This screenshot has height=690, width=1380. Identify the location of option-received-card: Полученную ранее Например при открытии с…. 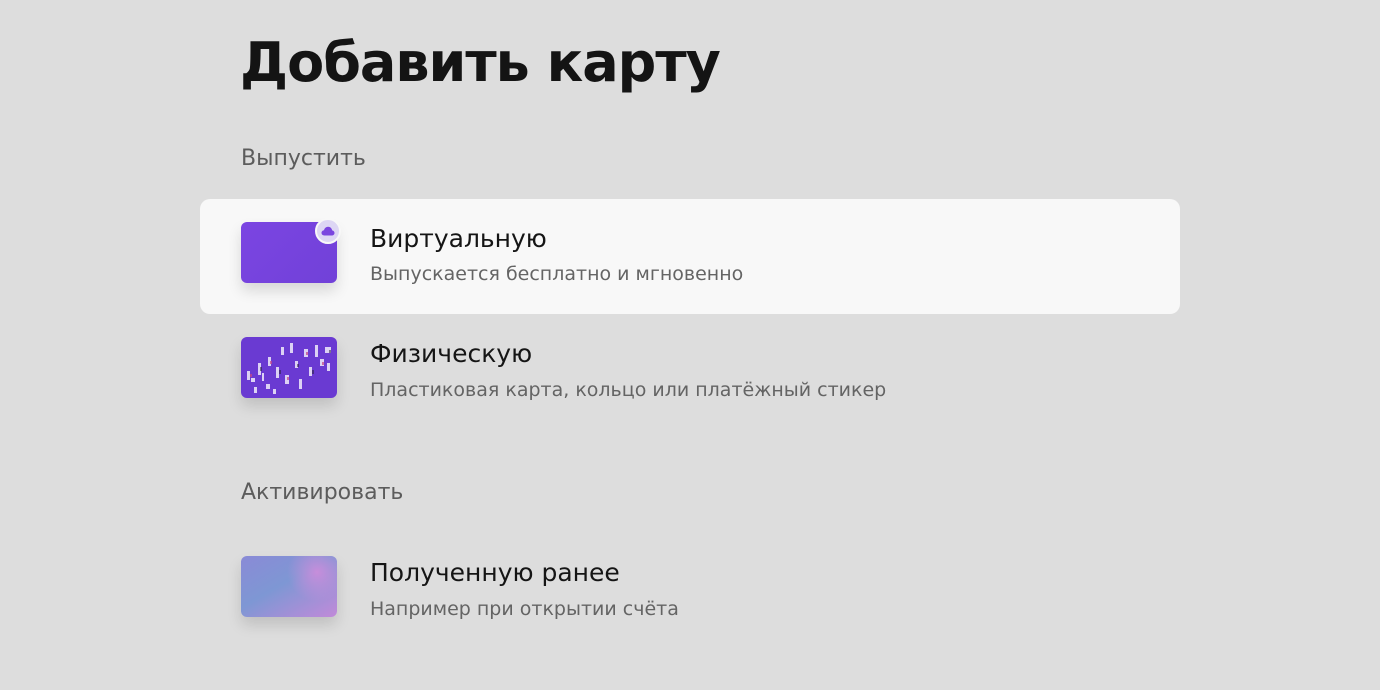
(690, 590).